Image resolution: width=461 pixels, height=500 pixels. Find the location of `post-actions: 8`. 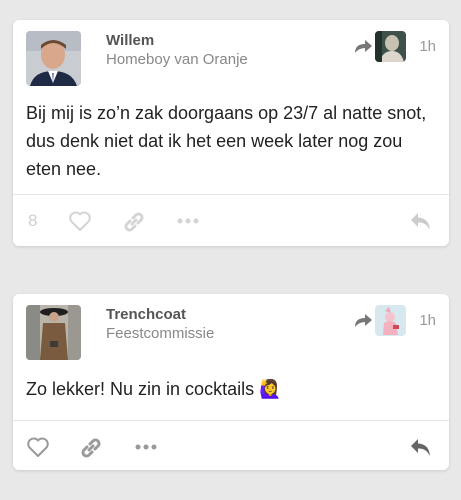

post-actions: 8 is located at coordinates (231, 222).